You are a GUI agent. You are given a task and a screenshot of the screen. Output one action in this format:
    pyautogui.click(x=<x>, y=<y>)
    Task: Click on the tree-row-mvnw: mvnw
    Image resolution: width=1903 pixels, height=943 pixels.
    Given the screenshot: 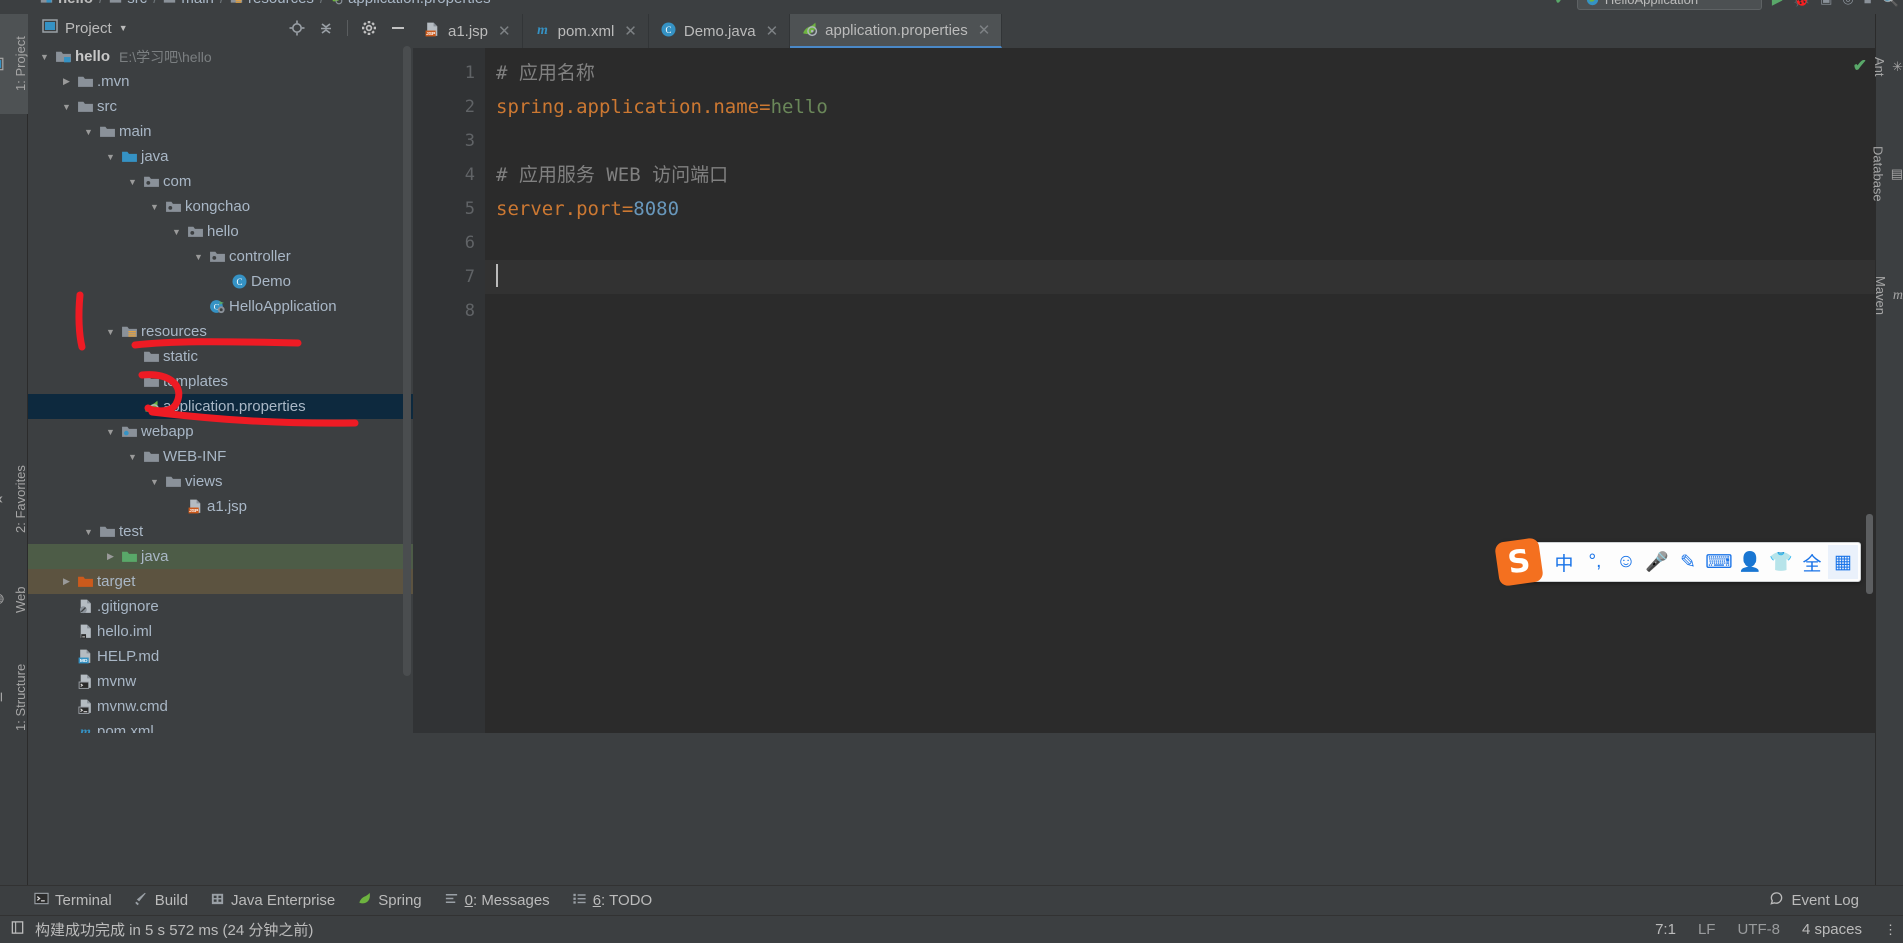 What is the action you would take?
    pyautogui.click(x=220, y=681)
    